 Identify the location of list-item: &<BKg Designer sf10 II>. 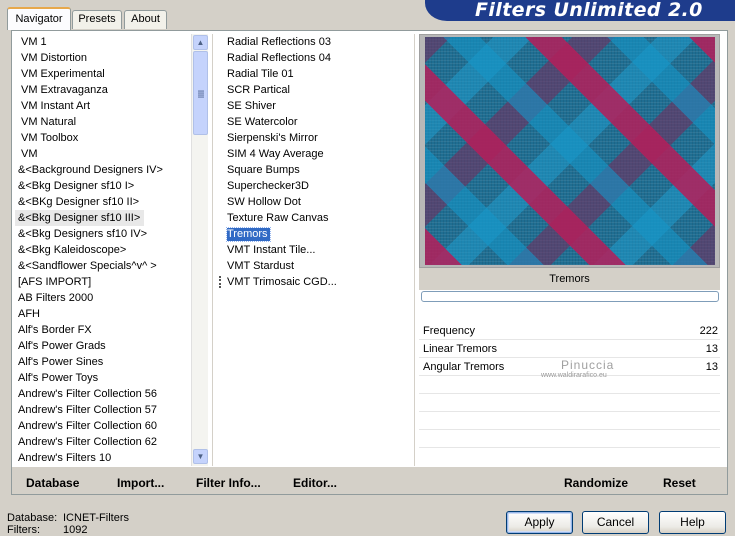
(103, 202).